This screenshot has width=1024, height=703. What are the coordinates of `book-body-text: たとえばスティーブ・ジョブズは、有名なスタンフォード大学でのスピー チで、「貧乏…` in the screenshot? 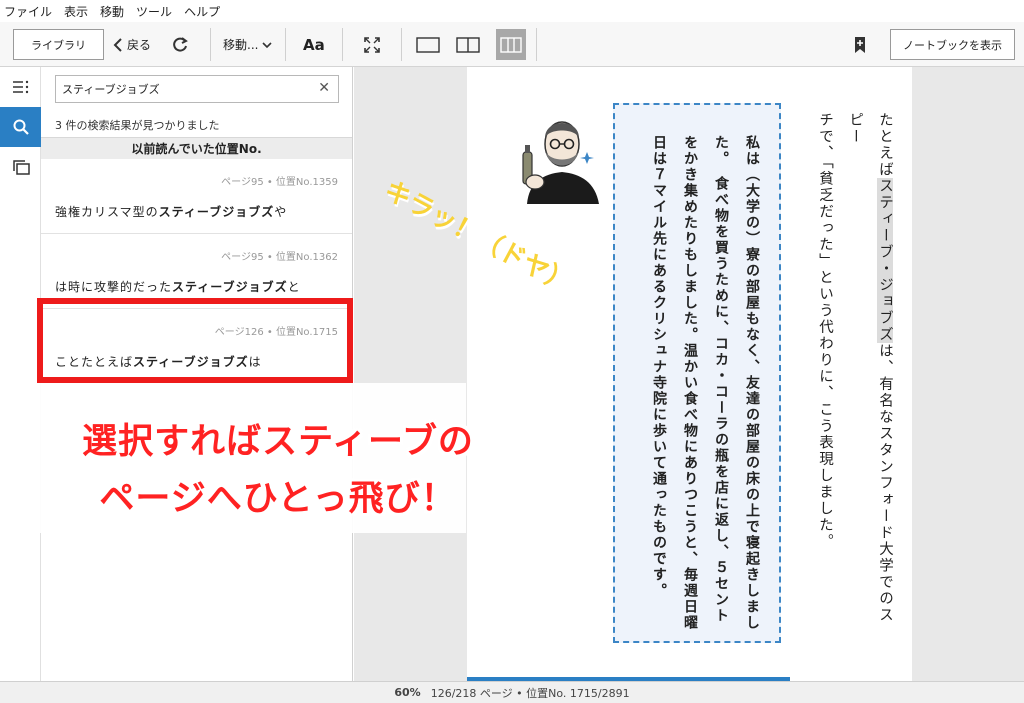 It's located at (855, 372).